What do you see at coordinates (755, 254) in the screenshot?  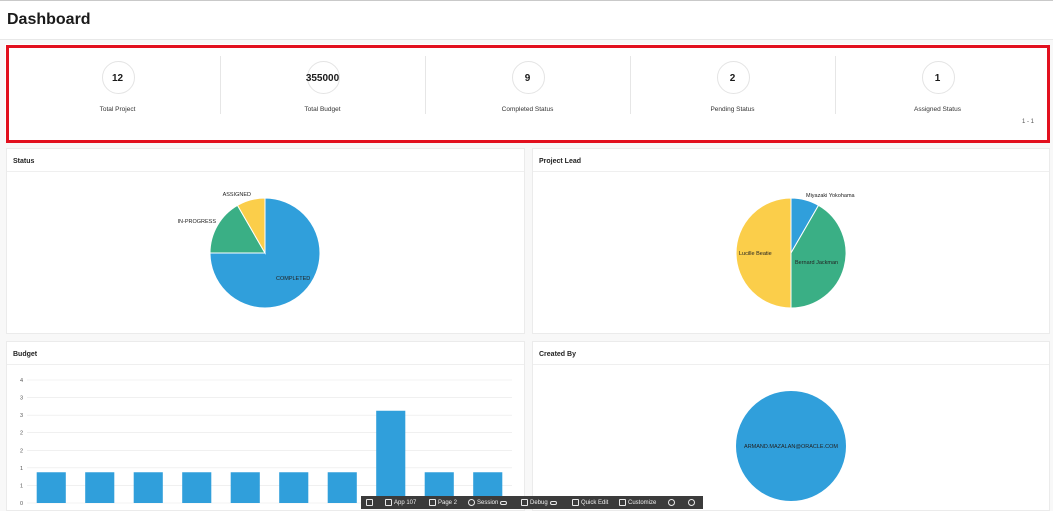 I see `slice-label: Lucille Beatie` at bounding box center [755, 254].